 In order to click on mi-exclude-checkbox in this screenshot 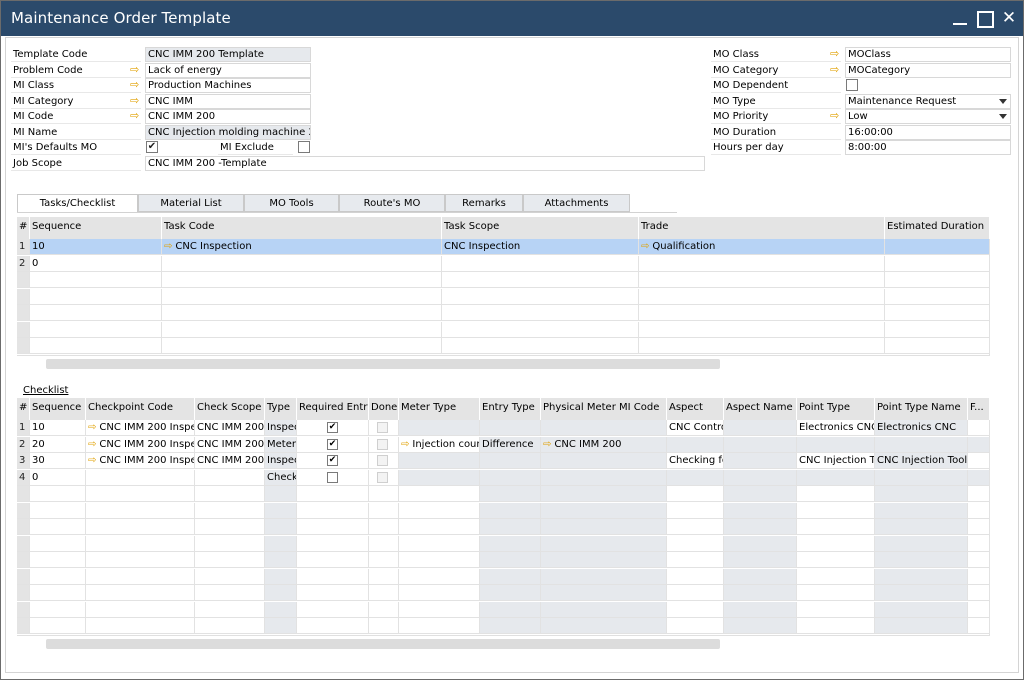, I will do `click(304, 147)`.